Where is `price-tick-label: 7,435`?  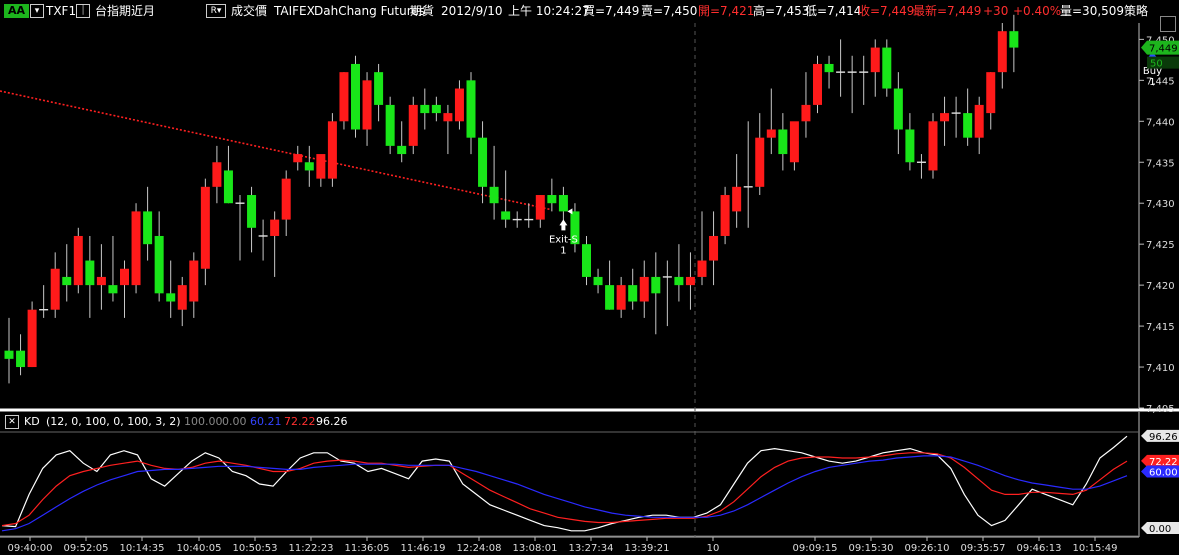
price-tick-label: 7,435 is located at coordinates (1160, 163).